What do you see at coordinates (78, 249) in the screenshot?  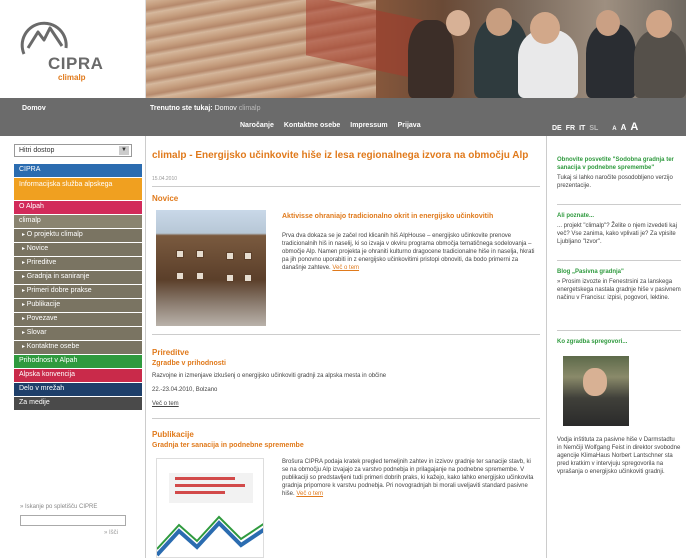 I see `sidebar-item: Novice` at bounding box center [78, 249].